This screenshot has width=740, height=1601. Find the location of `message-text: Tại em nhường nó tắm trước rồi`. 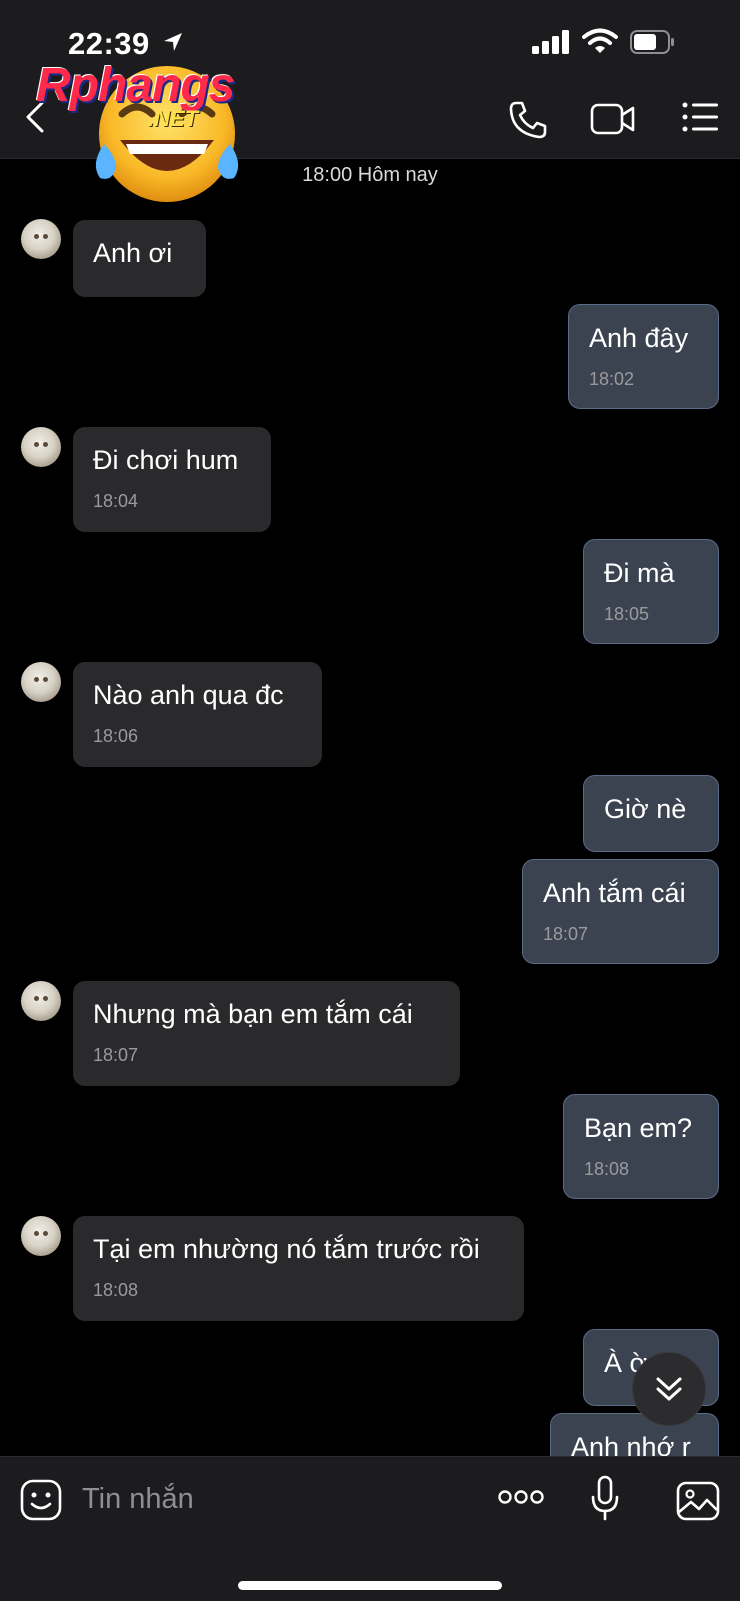

message-text: Tại em nhường nó tắm trước rồi is located at coordinates (286, 1249).